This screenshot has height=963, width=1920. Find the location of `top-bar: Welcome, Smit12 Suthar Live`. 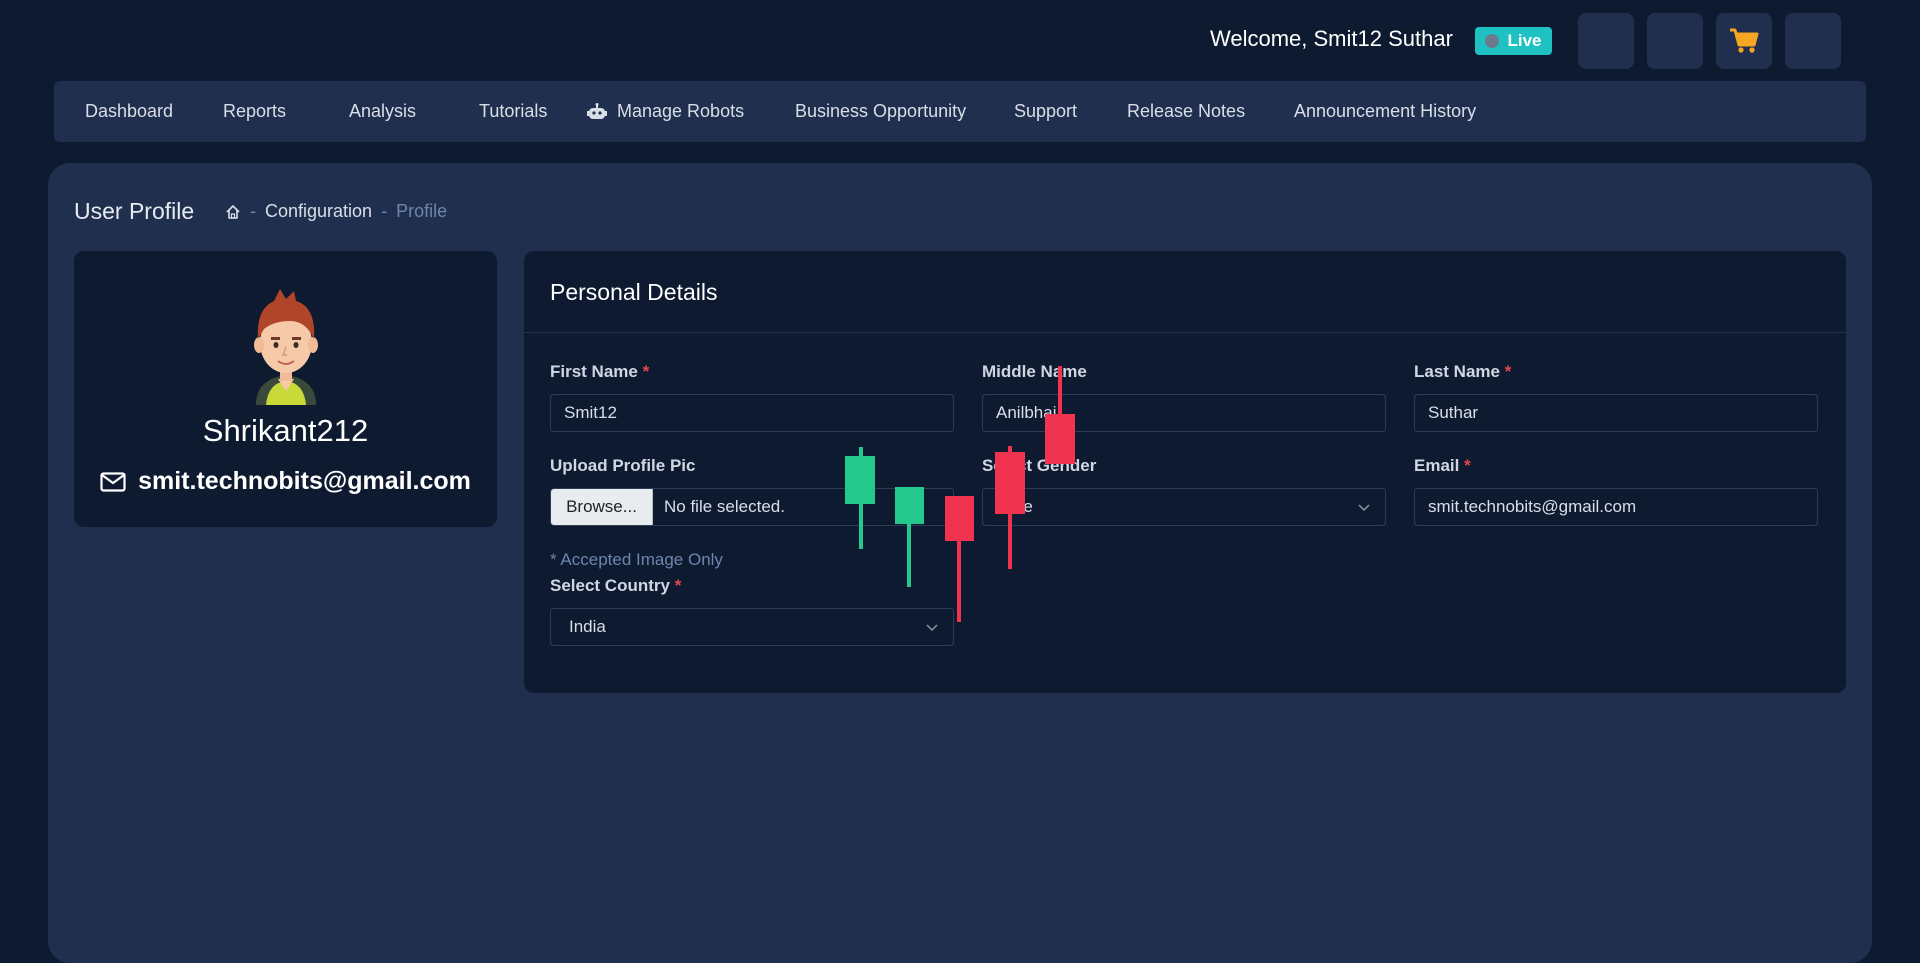

top-bar: Welcome, Smit12 Suthar Live is located at coordinates (960, 40).